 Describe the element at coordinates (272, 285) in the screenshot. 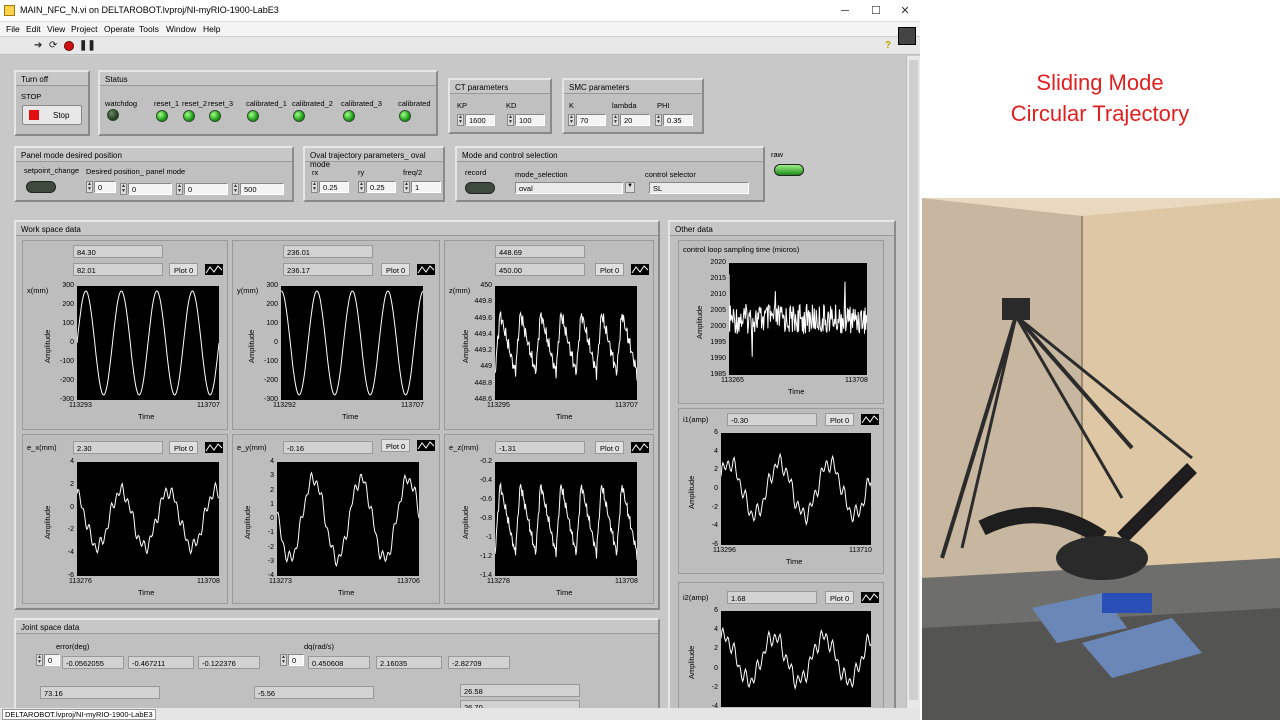

I see `y-ytick: 300` at that location.